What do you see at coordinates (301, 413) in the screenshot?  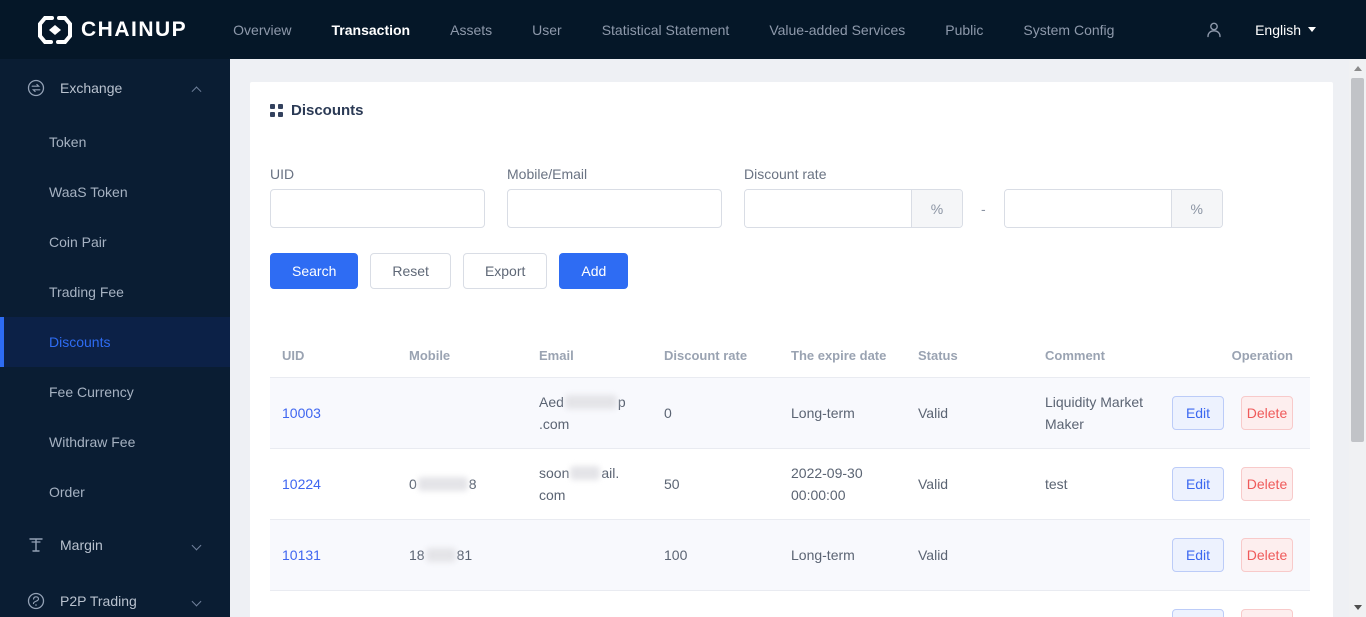 I see `uid-link: 10003` at bounding box center [301, 413].